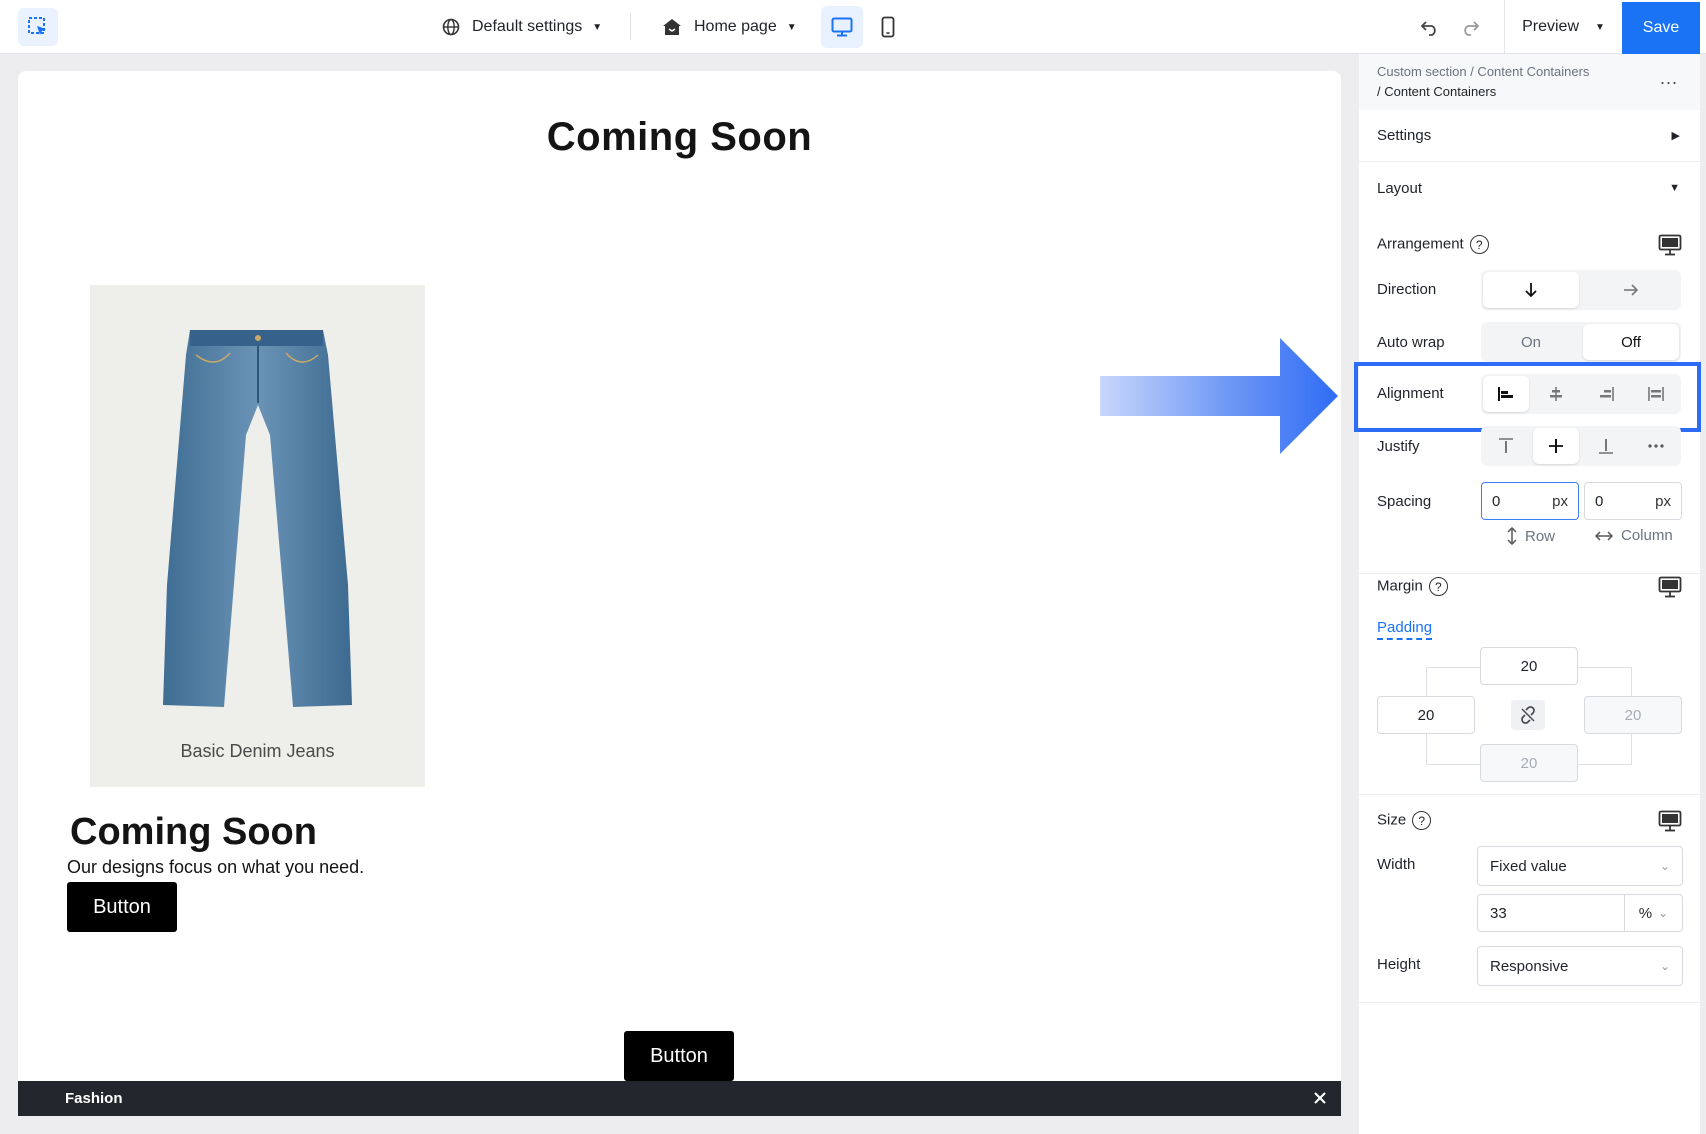 The width and height of the screenshot is (1706, 1134). What do you see at coordinates (1633, 715) in the screenshot?
I see `padding-right-input: 20` at bounding box center [1633, 715].